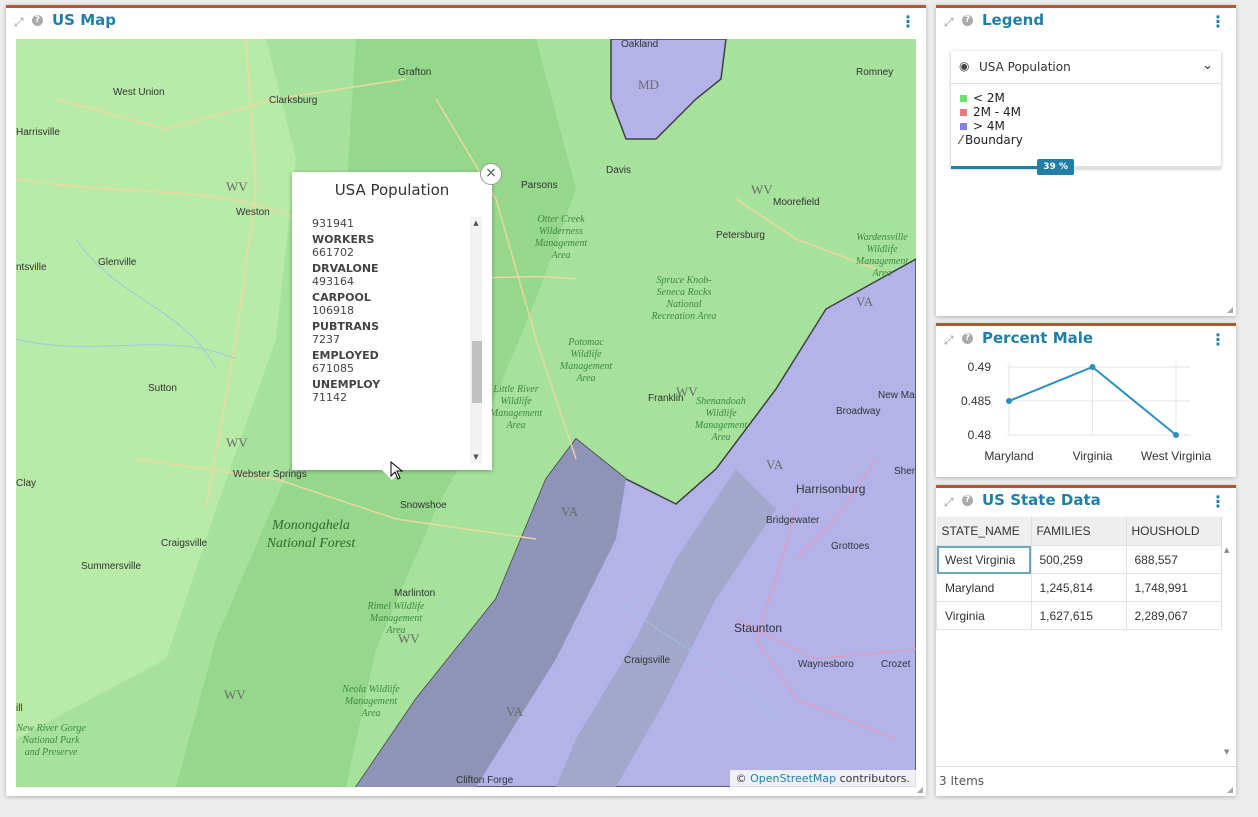 Image resolution: width=1258 pixels, height=817 pixels. Describe the element at coordinates (345, 268) in the screenshot. I see `popup-field-label: DRVALONE` at that location.